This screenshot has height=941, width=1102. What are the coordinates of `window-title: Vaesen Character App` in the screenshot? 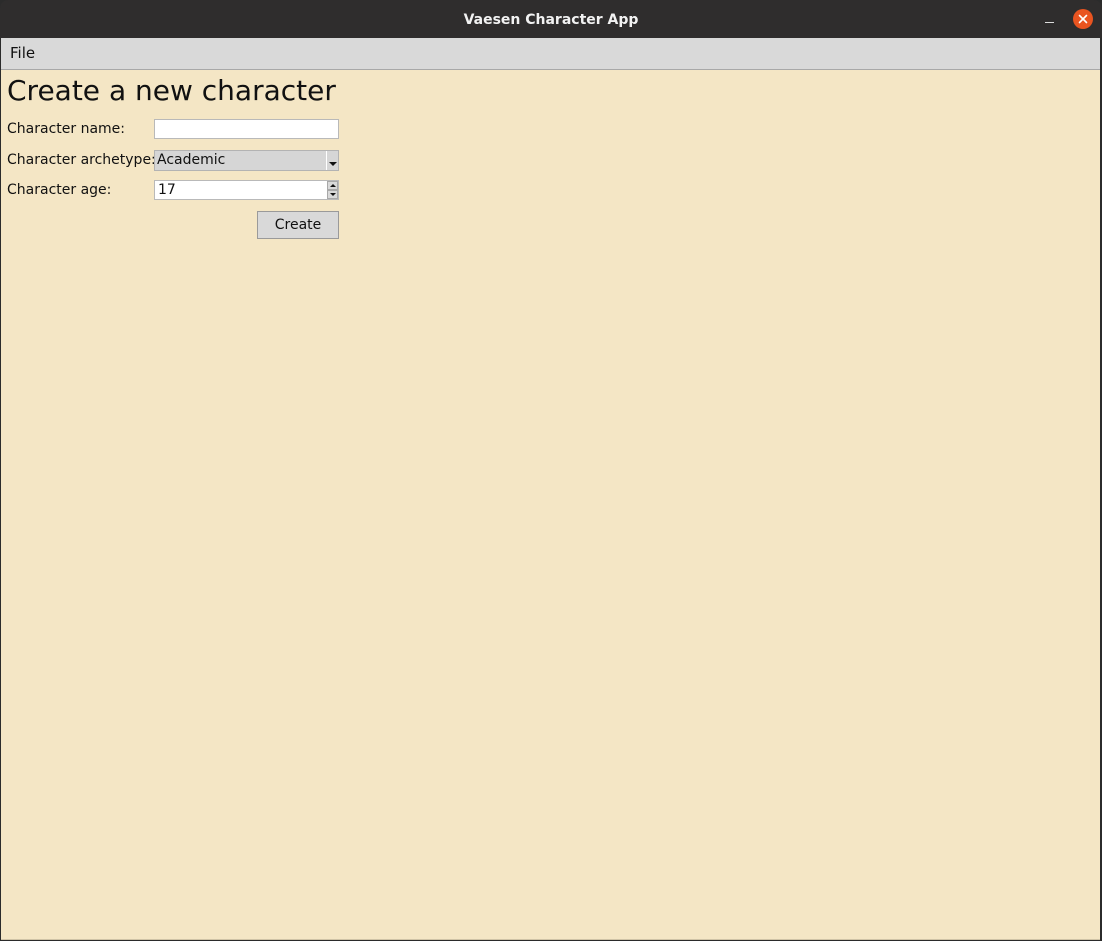 It's located at (551, 20).